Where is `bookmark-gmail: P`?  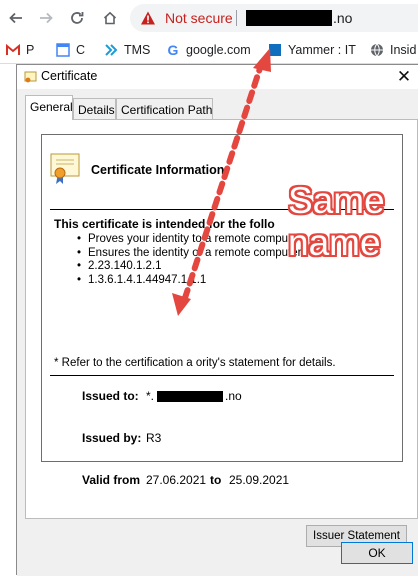
bookmark-gmail: P is located at coordinates (20, 50).